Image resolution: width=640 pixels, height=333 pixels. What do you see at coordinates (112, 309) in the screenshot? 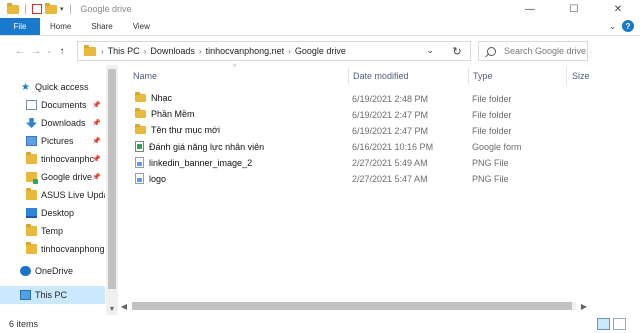
I see `scroll-down-arrow-icon: ▼` at bounding box center [112, 309].